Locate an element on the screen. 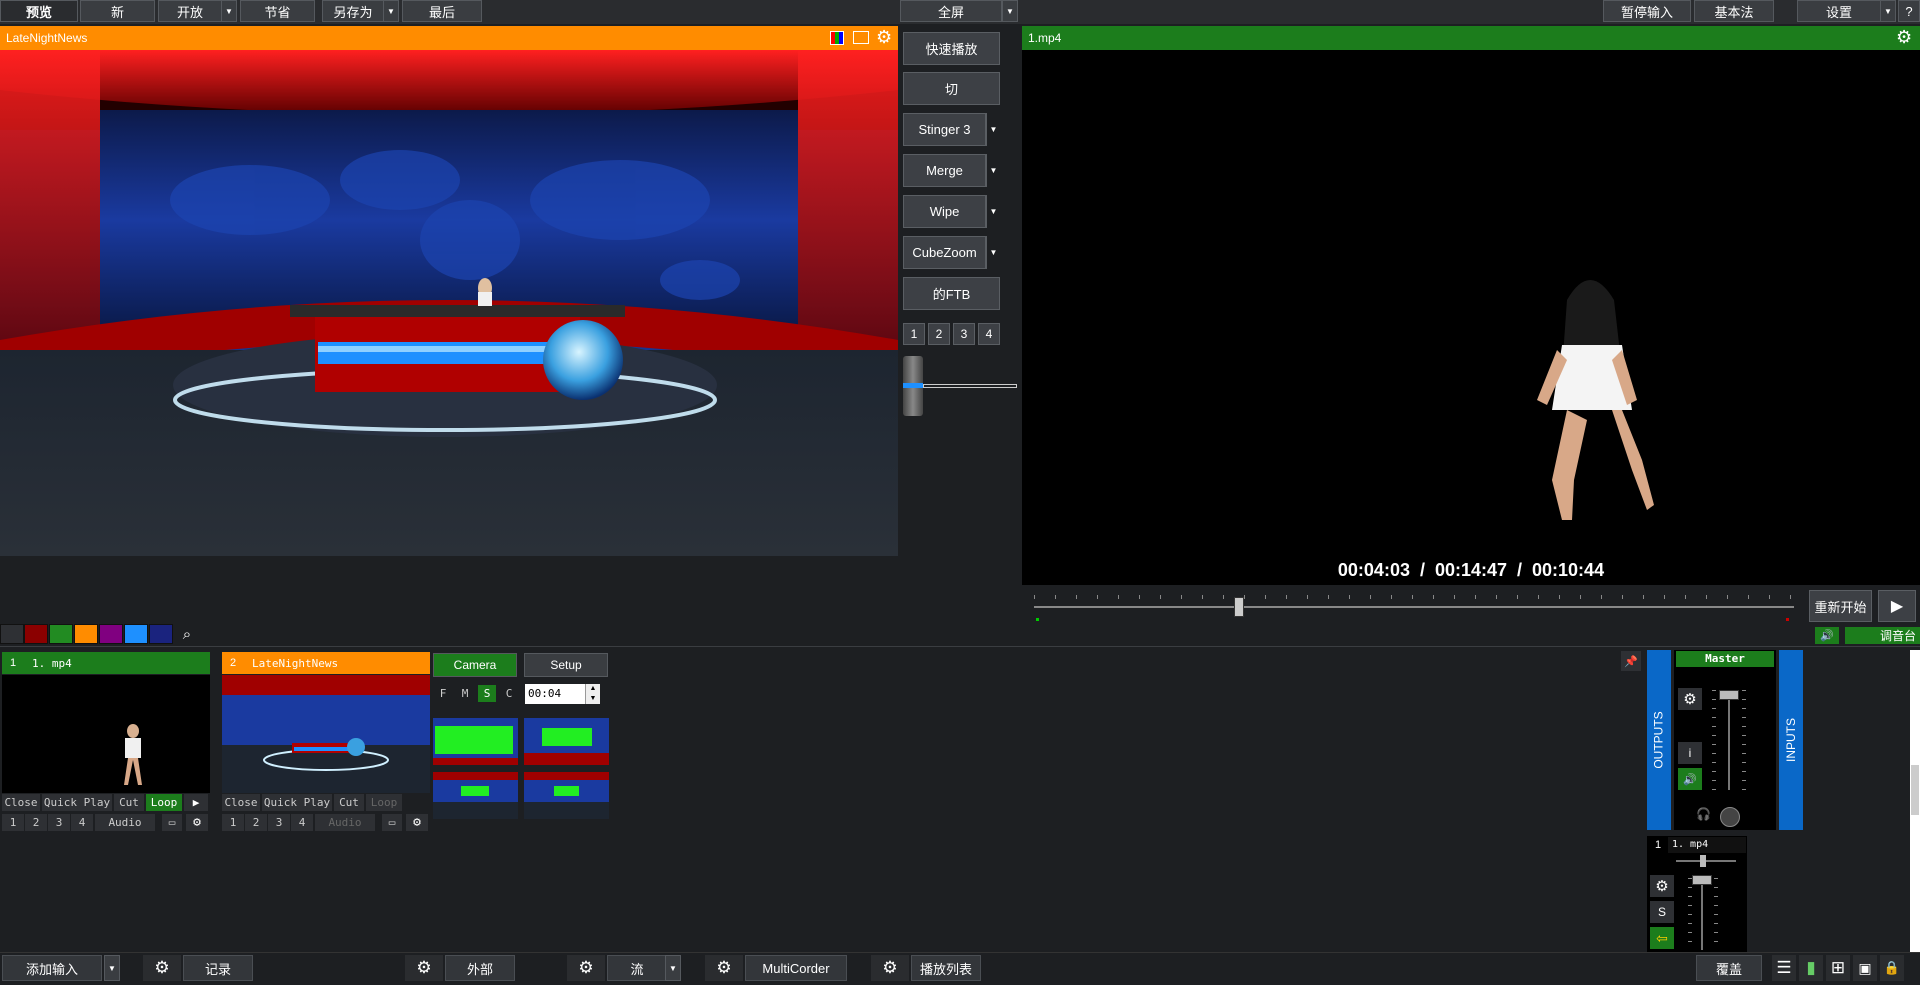 This screenshot has height=985, width=1920. master-fader is located at coordinates (1729, 695).